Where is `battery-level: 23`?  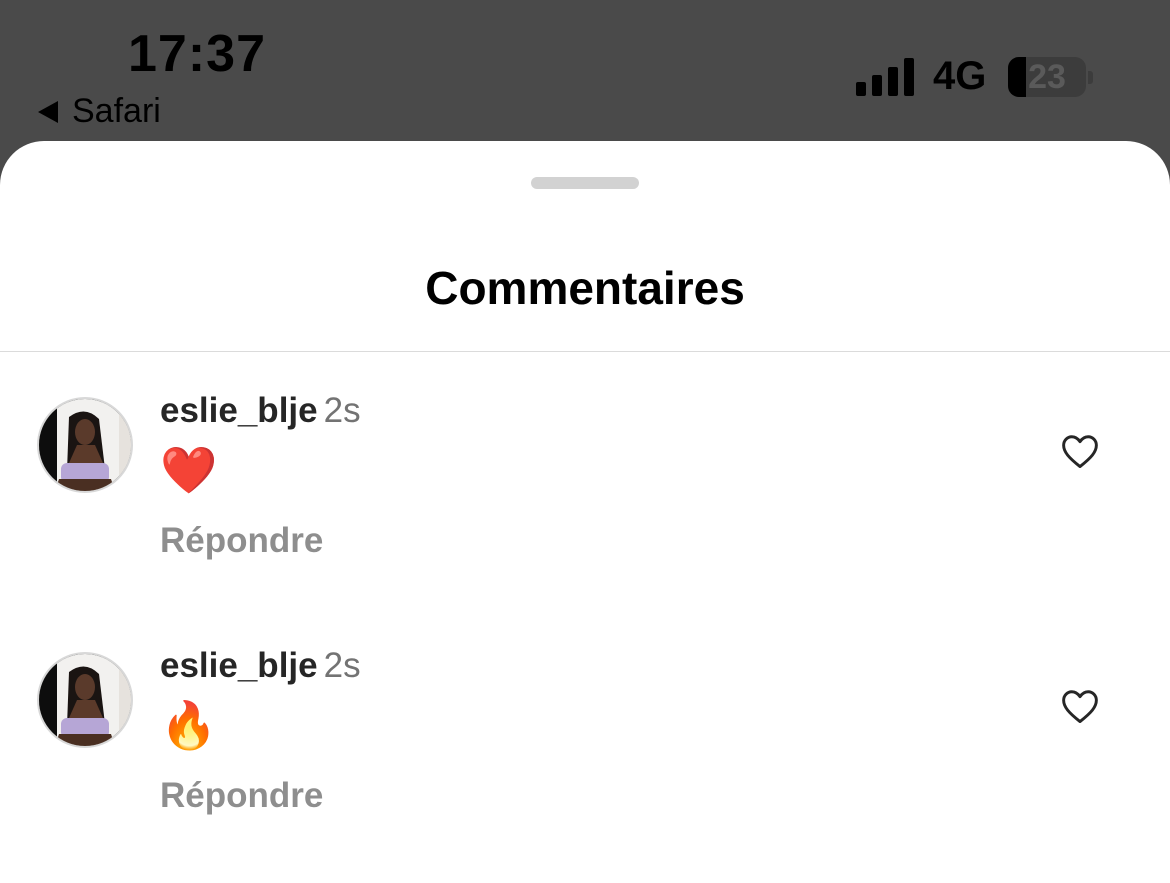
battery-level: 23 is located at coordinates (1047, 77).